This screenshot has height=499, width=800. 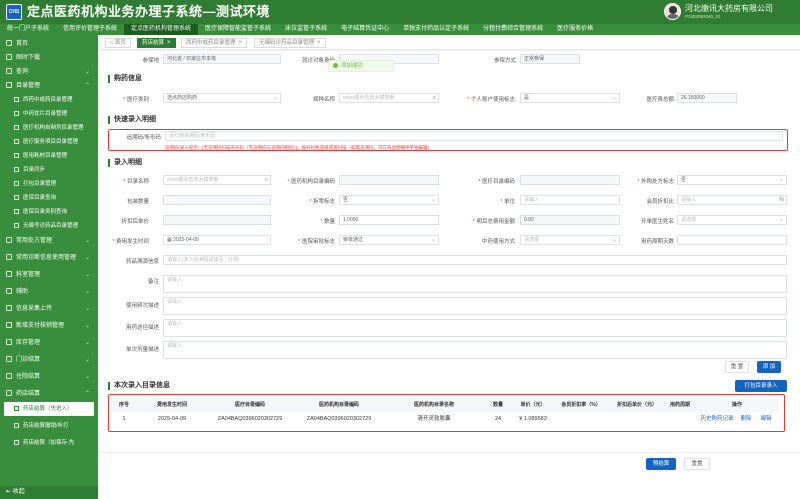 What do you see at coordinates (136, 100) in the screenshot?
I see `medical-type-label: * 医疗类别` at bounding box center [136, 100].